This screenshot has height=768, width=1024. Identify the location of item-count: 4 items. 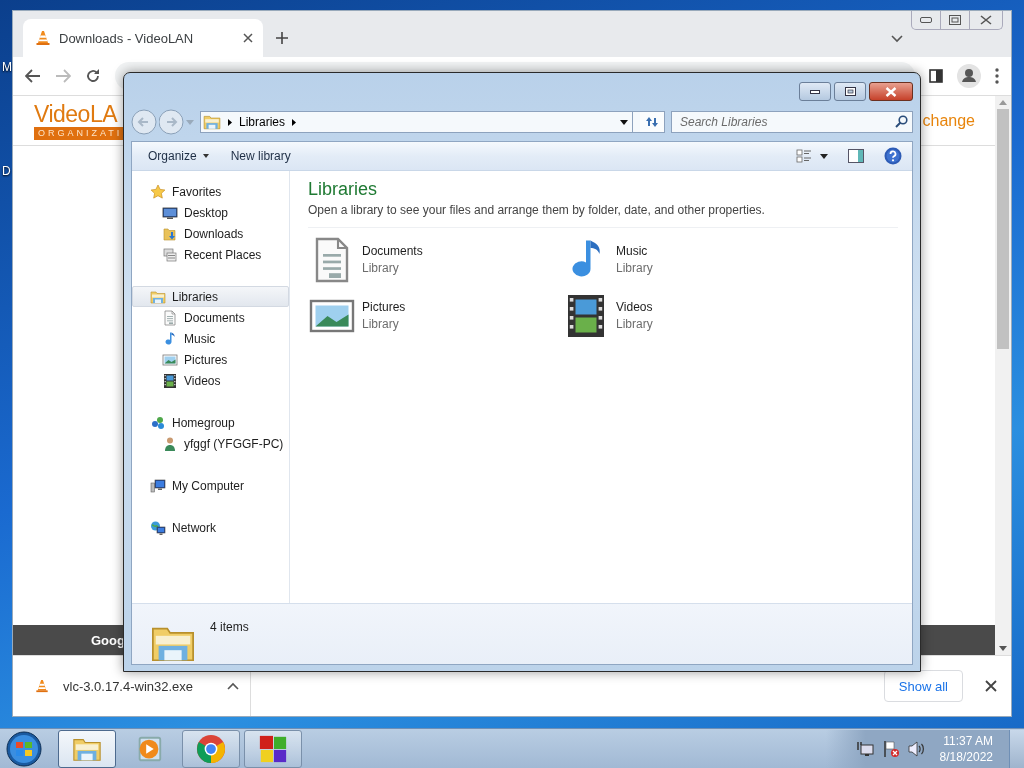
(229, 627).